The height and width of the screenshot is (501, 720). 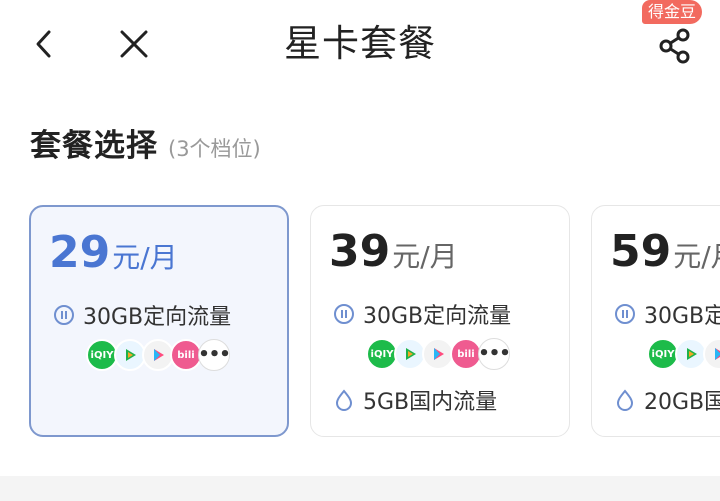 I want to click on page-title: 星卡套餐, so click(x=360, y=43).